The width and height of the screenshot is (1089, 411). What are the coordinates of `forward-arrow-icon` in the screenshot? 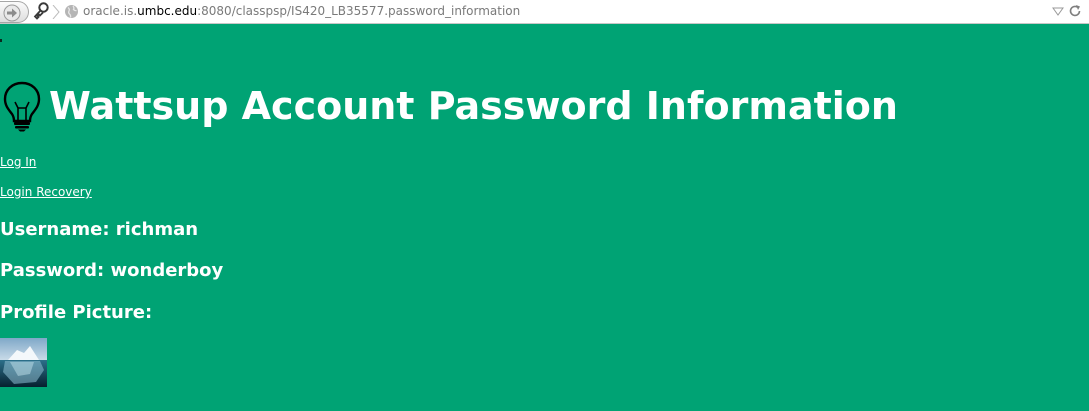 It's located at (12, 13).